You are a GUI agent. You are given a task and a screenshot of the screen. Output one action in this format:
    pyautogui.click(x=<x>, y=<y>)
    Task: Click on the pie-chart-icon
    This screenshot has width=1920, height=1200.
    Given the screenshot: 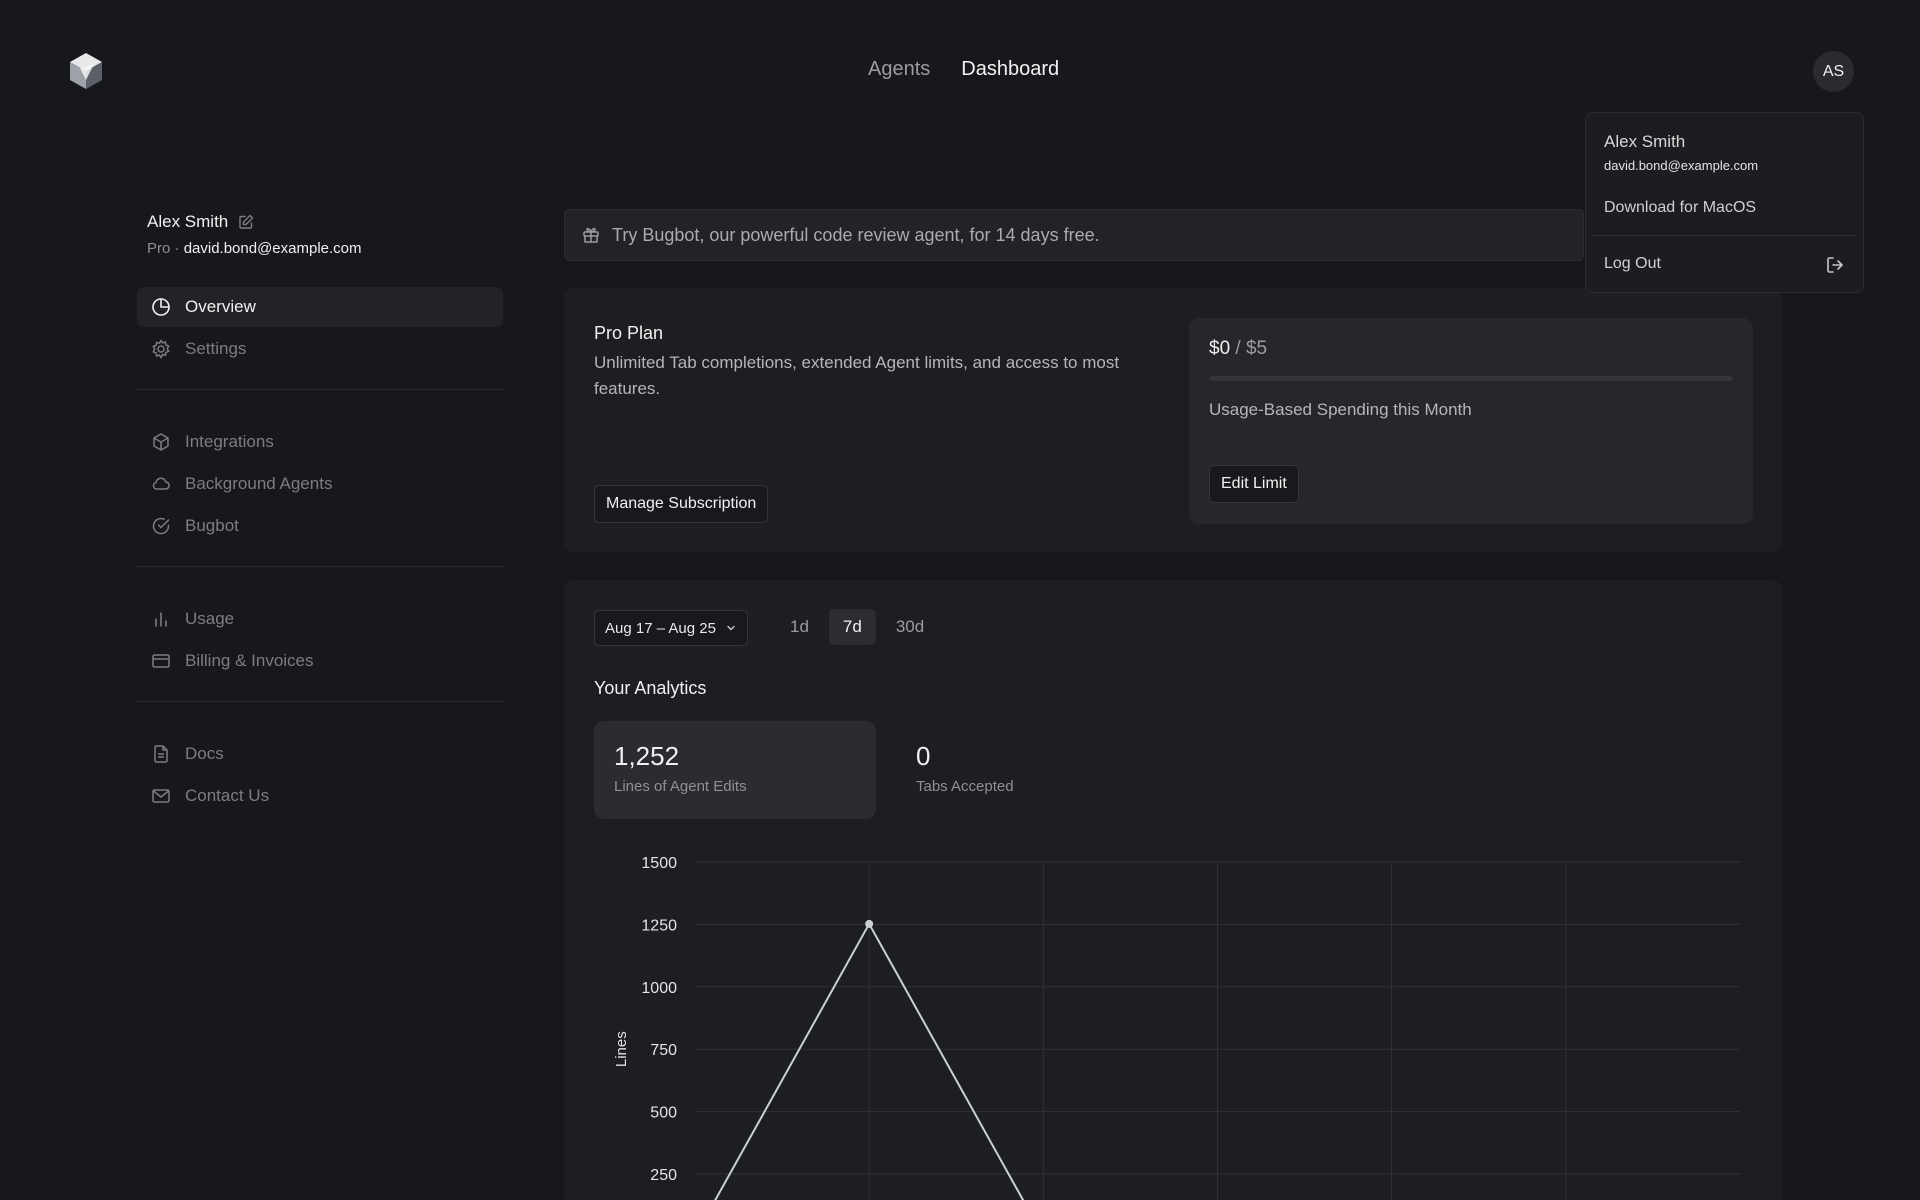 What is the action you would take?
    pyautogui.click(x=161, y=307)
    